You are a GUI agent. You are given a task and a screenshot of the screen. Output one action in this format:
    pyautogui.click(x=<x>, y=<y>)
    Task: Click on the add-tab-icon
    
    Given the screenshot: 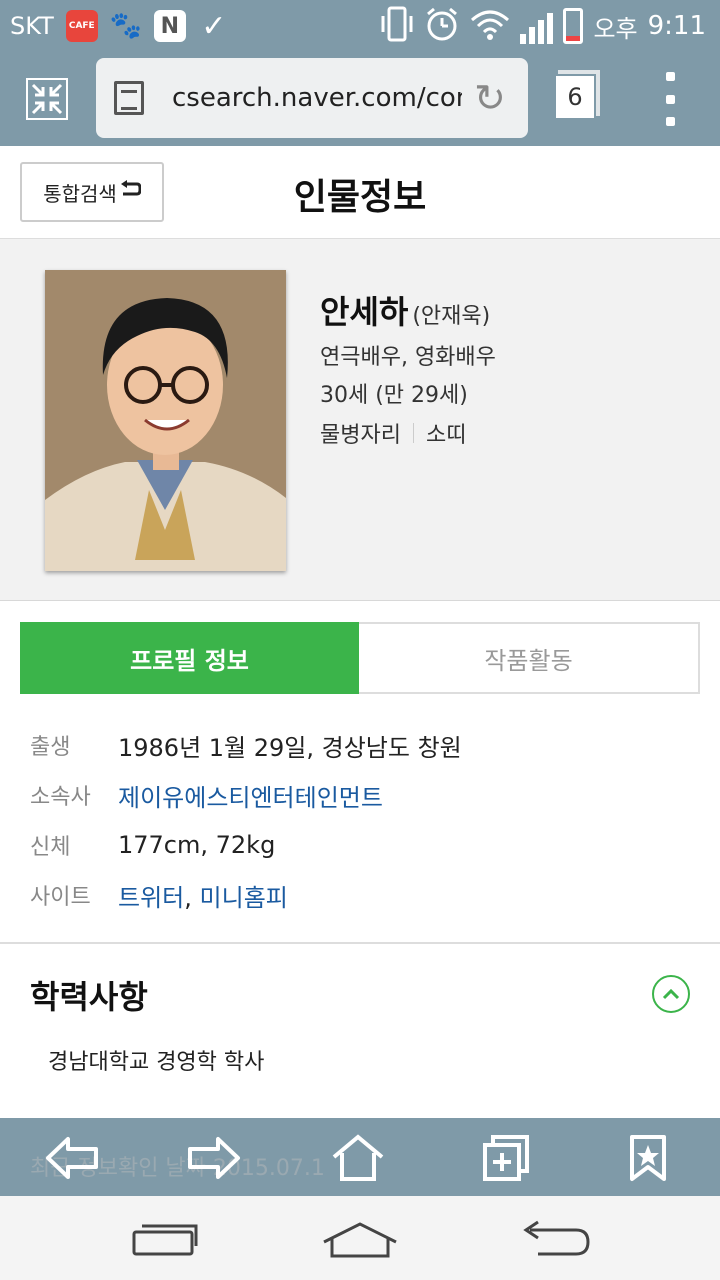 What is the action you would take?
    pyautogui.click(x=506, y=1158)
    